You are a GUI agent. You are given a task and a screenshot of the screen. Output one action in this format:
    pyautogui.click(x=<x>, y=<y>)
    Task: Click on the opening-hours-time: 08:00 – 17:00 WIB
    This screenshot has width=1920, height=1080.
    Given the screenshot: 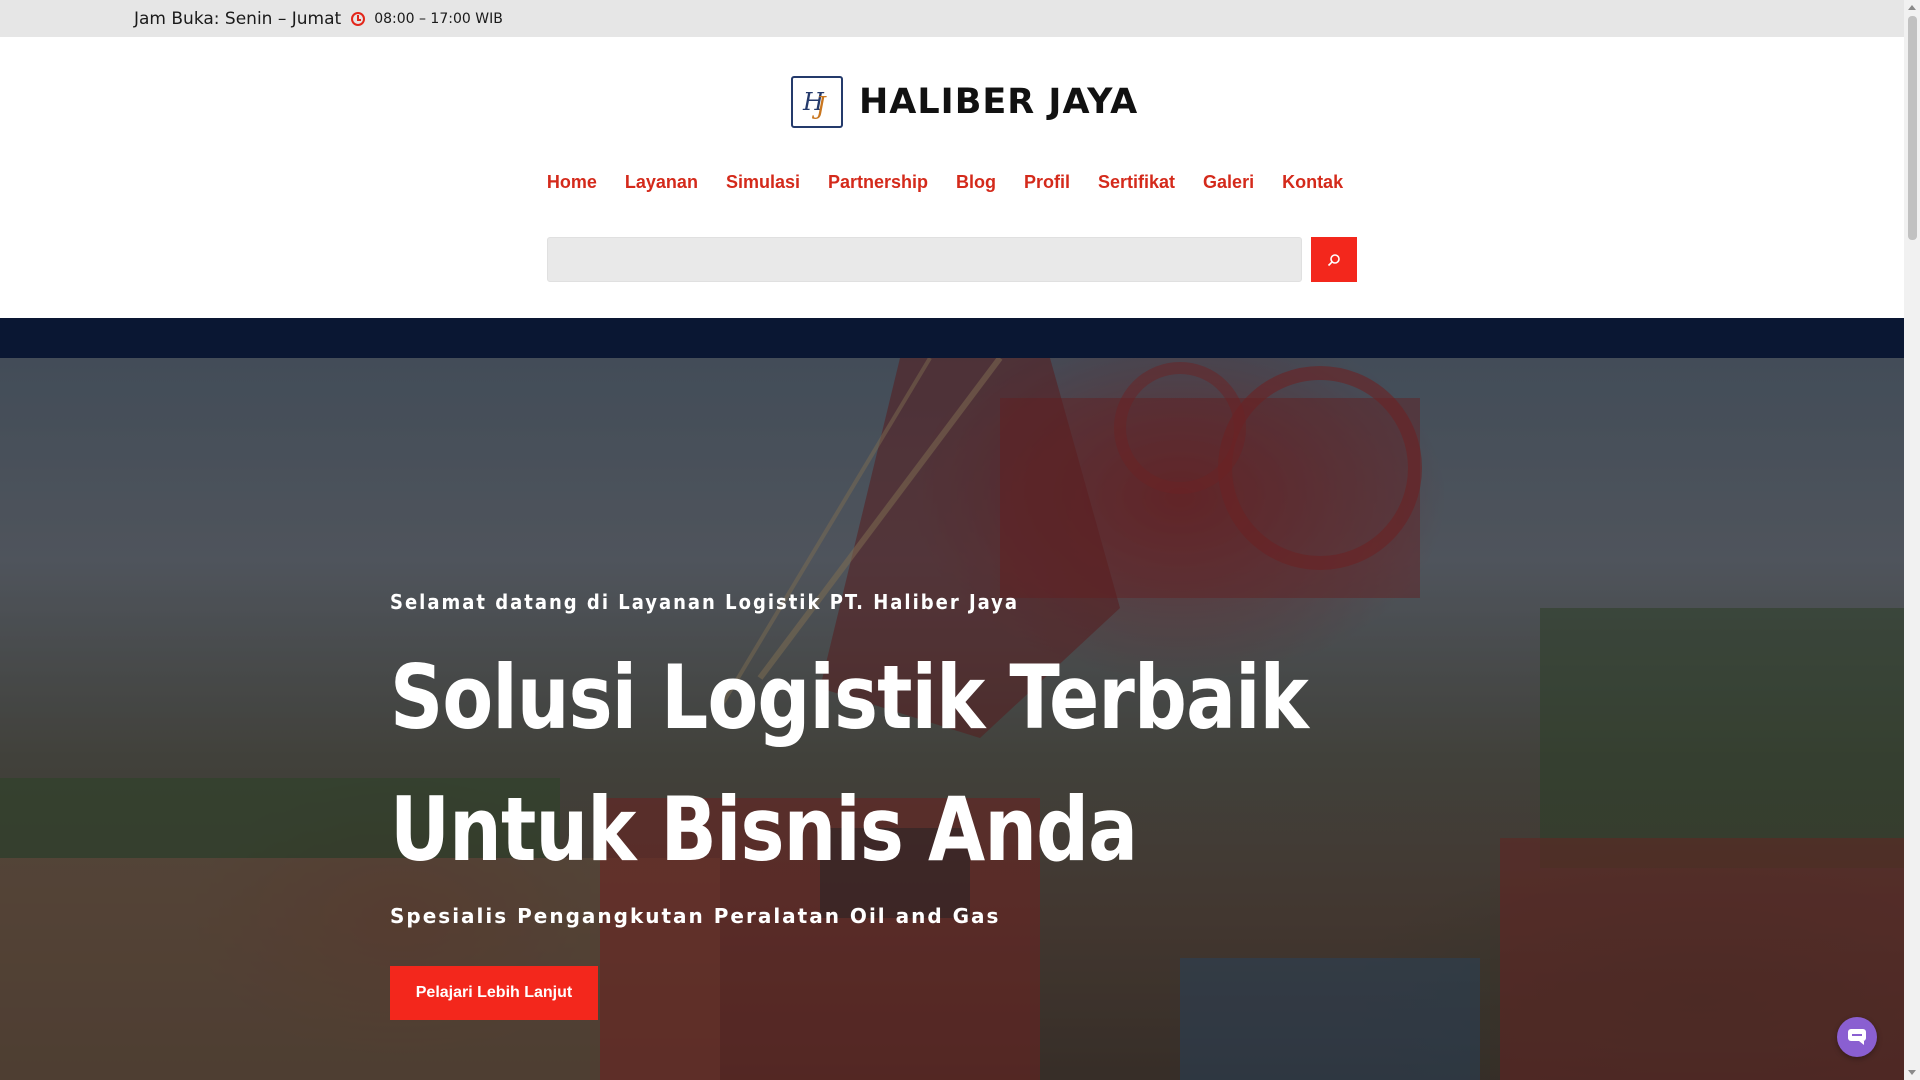 What is the action you would take?
    pyautogui.click(x=438, y=18)
    